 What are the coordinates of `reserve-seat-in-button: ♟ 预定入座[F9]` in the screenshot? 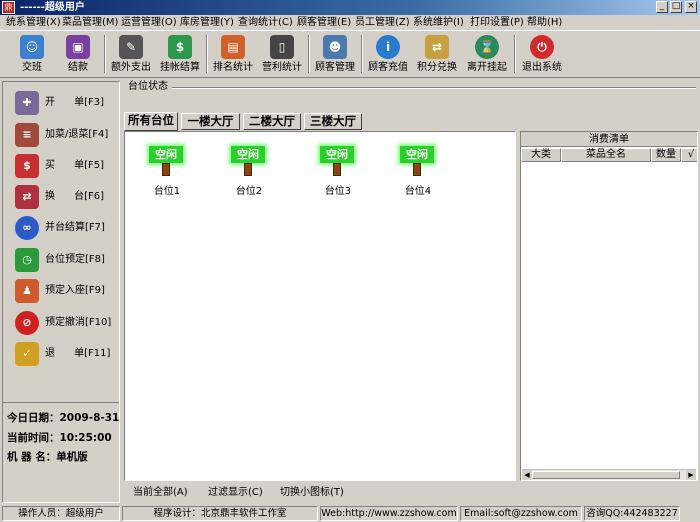 It's located at (63, 291).